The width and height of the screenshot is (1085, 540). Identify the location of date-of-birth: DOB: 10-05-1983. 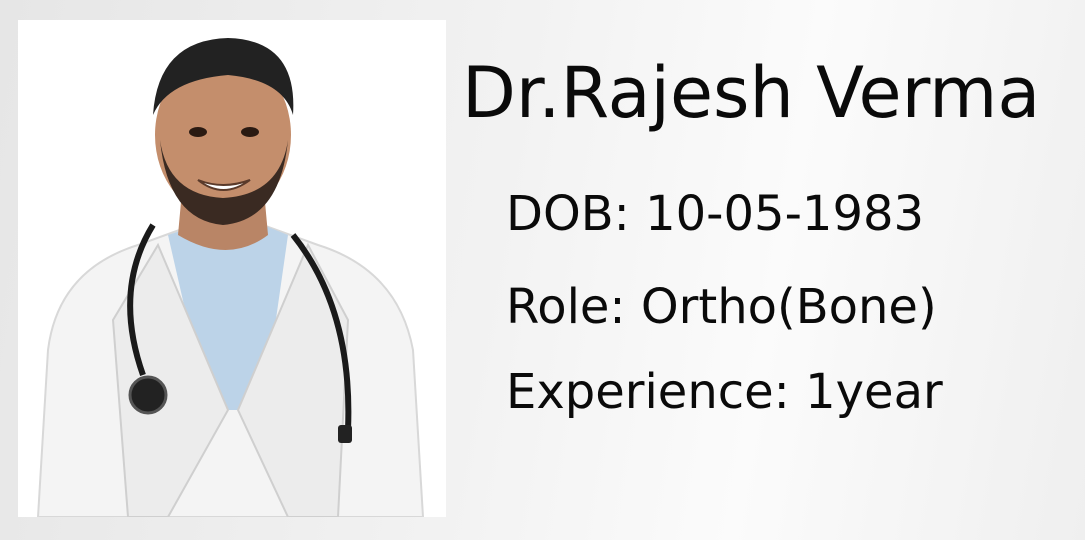
(715, 214).